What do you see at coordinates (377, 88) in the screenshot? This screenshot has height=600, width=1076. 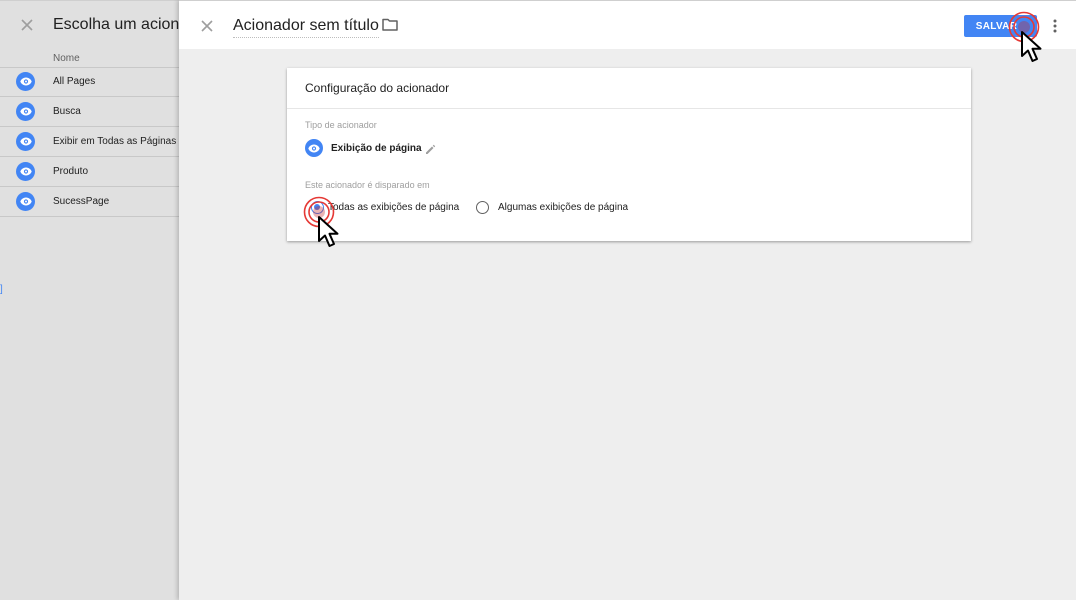 I see `card-title: Configuração do acionador` at bounding box center [377, 88].